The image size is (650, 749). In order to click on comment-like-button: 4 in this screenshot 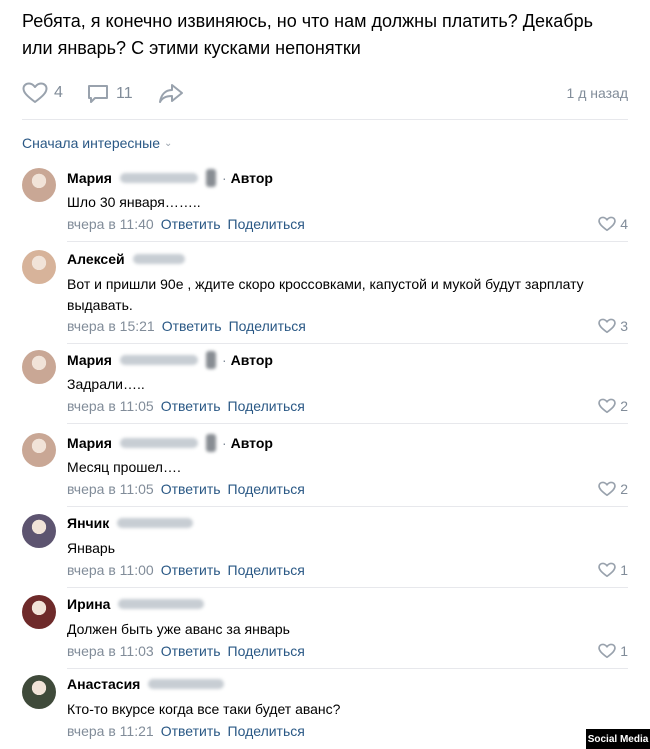, I will do `click(613, 224)`.